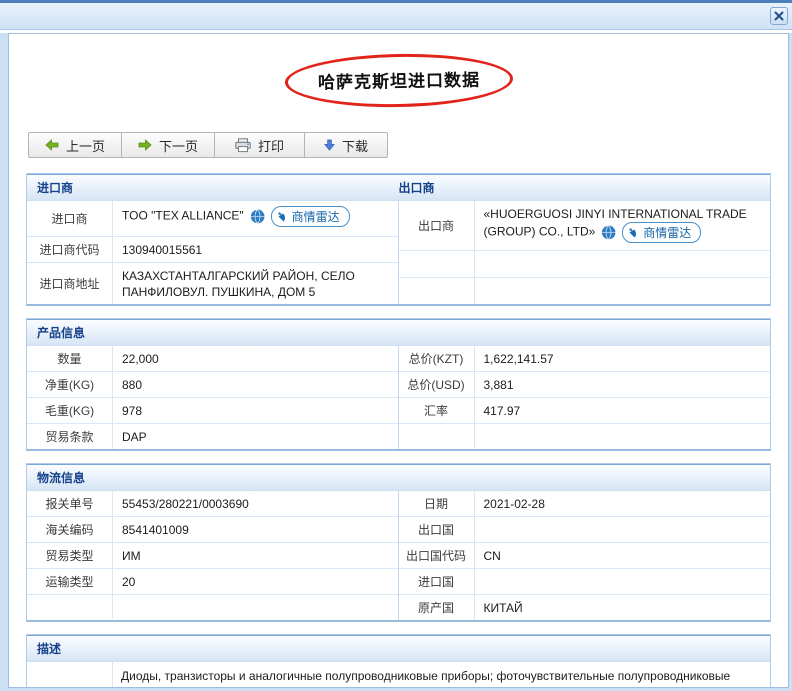 The image size is (792, 691). I want to click on field-value: 22,000, so click(140, 358).